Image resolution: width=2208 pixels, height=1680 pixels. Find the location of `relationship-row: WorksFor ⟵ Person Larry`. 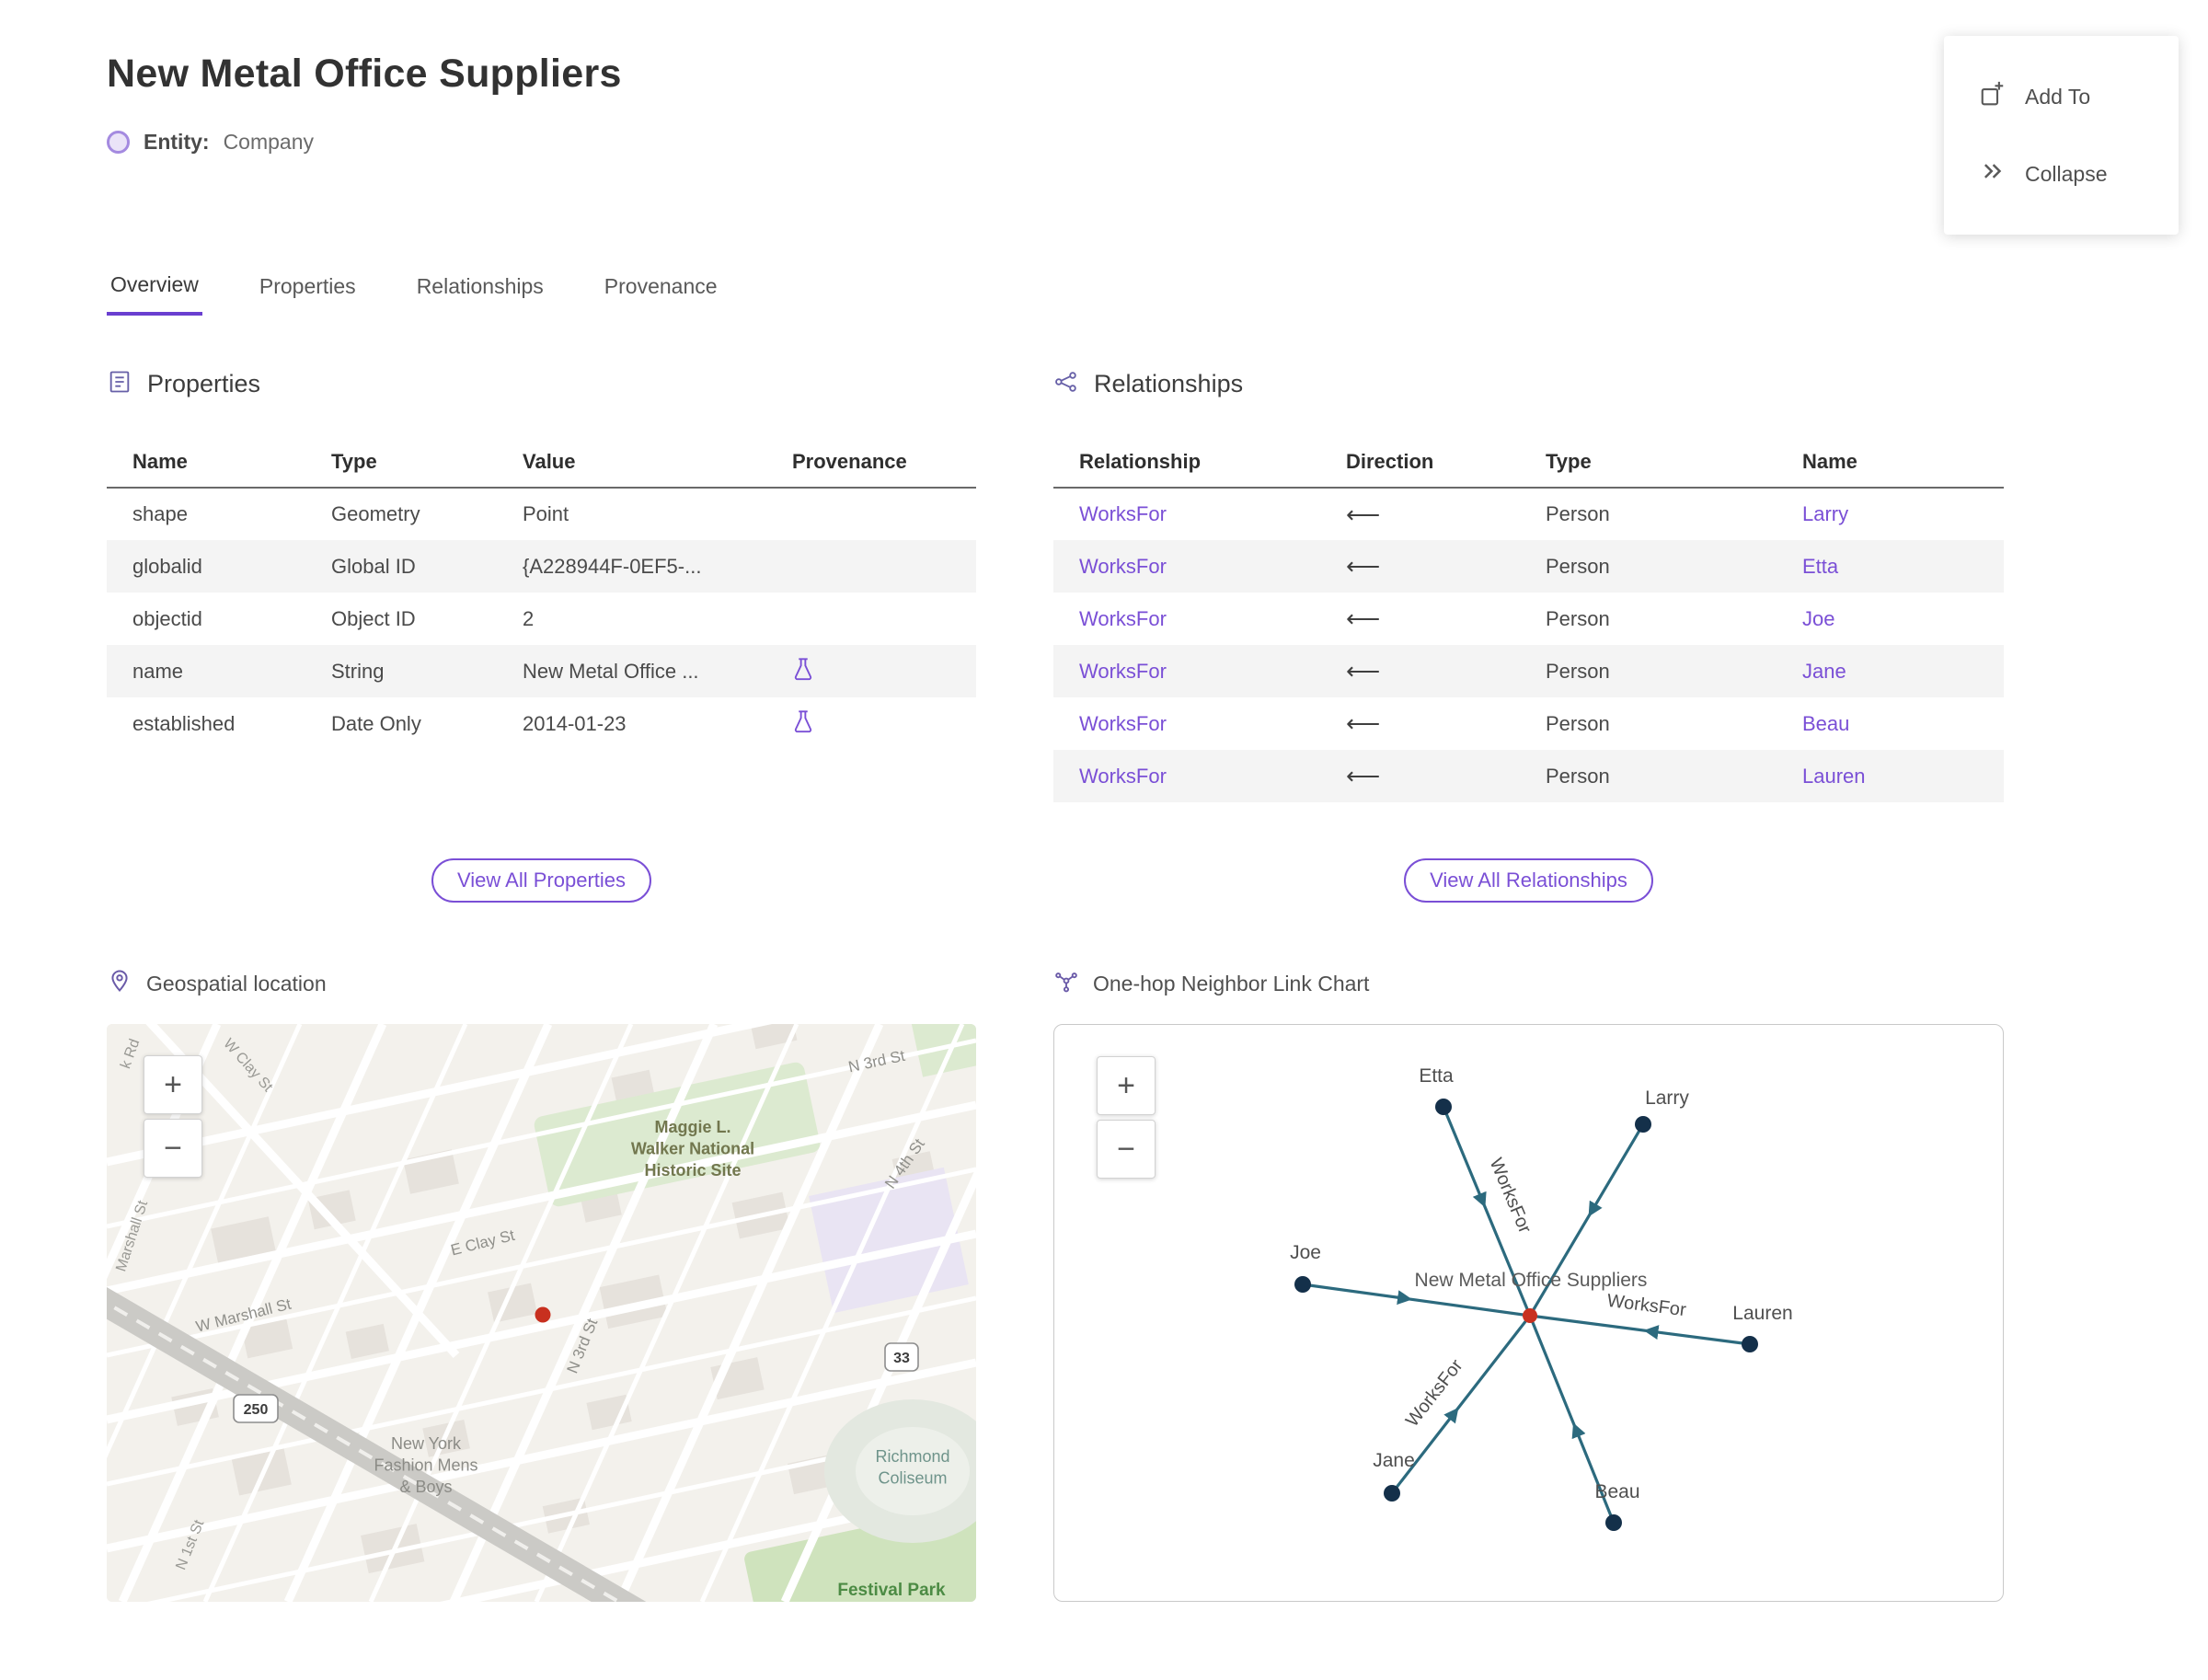

relationship-row: WorksFor ⟵ Person Larry is located at coordinates (1528, 514).